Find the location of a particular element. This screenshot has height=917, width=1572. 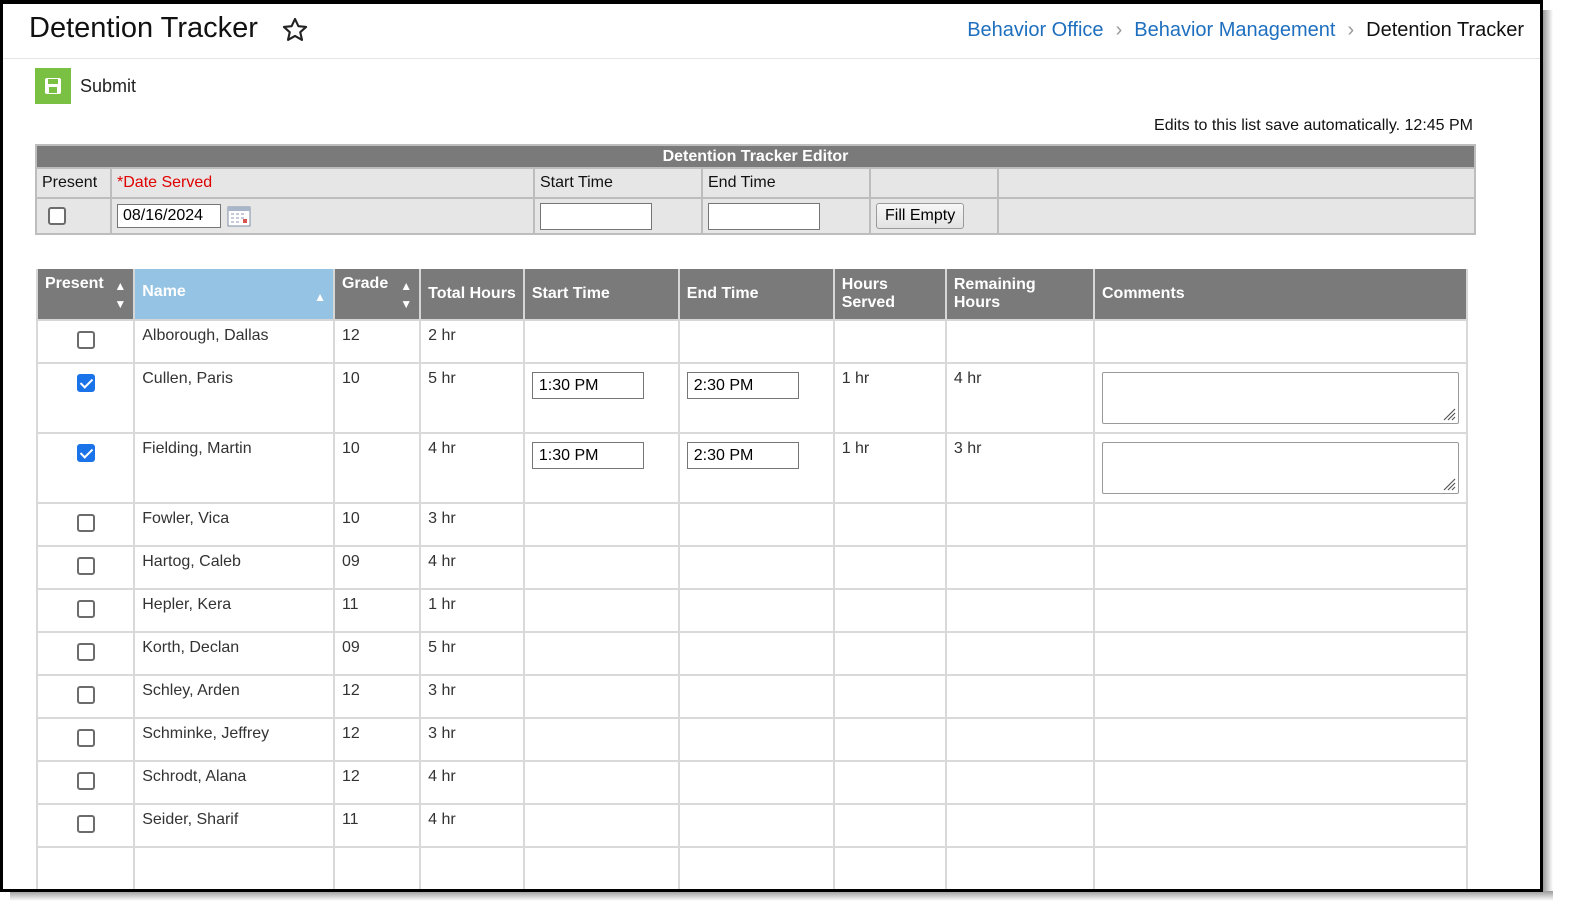

column-header-end-time: End Time is located at coordinates (756, 295).